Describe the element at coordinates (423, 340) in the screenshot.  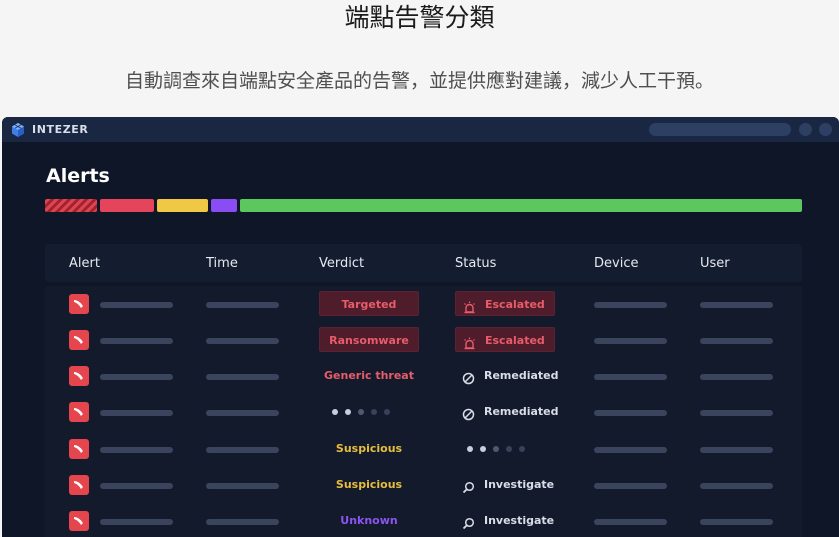
I see `table-row: Ransomware Escalated` at that location.